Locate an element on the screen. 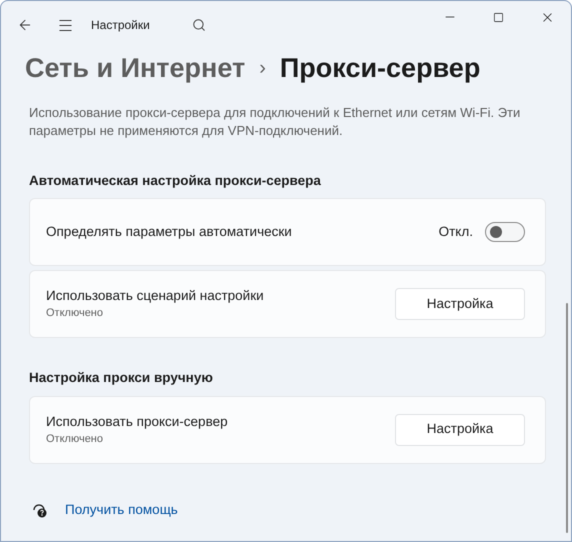 This screenshot has width=572, height=542. breadcrumb-parent: Сеть и Интернет is located at coordinates (135, 68).